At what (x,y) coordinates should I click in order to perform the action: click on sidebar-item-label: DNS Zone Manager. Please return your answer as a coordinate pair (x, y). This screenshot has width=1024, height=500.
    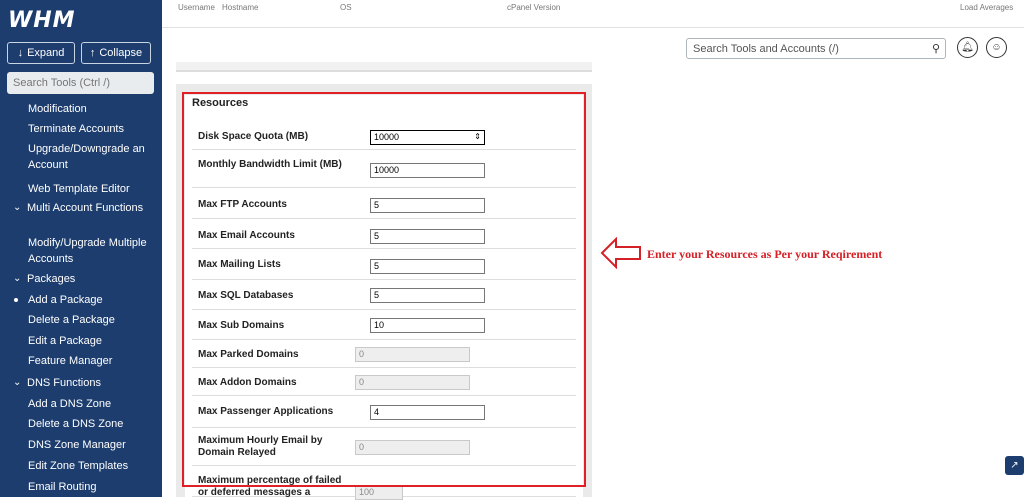
    Looking at the image, I should click on (77, 445).